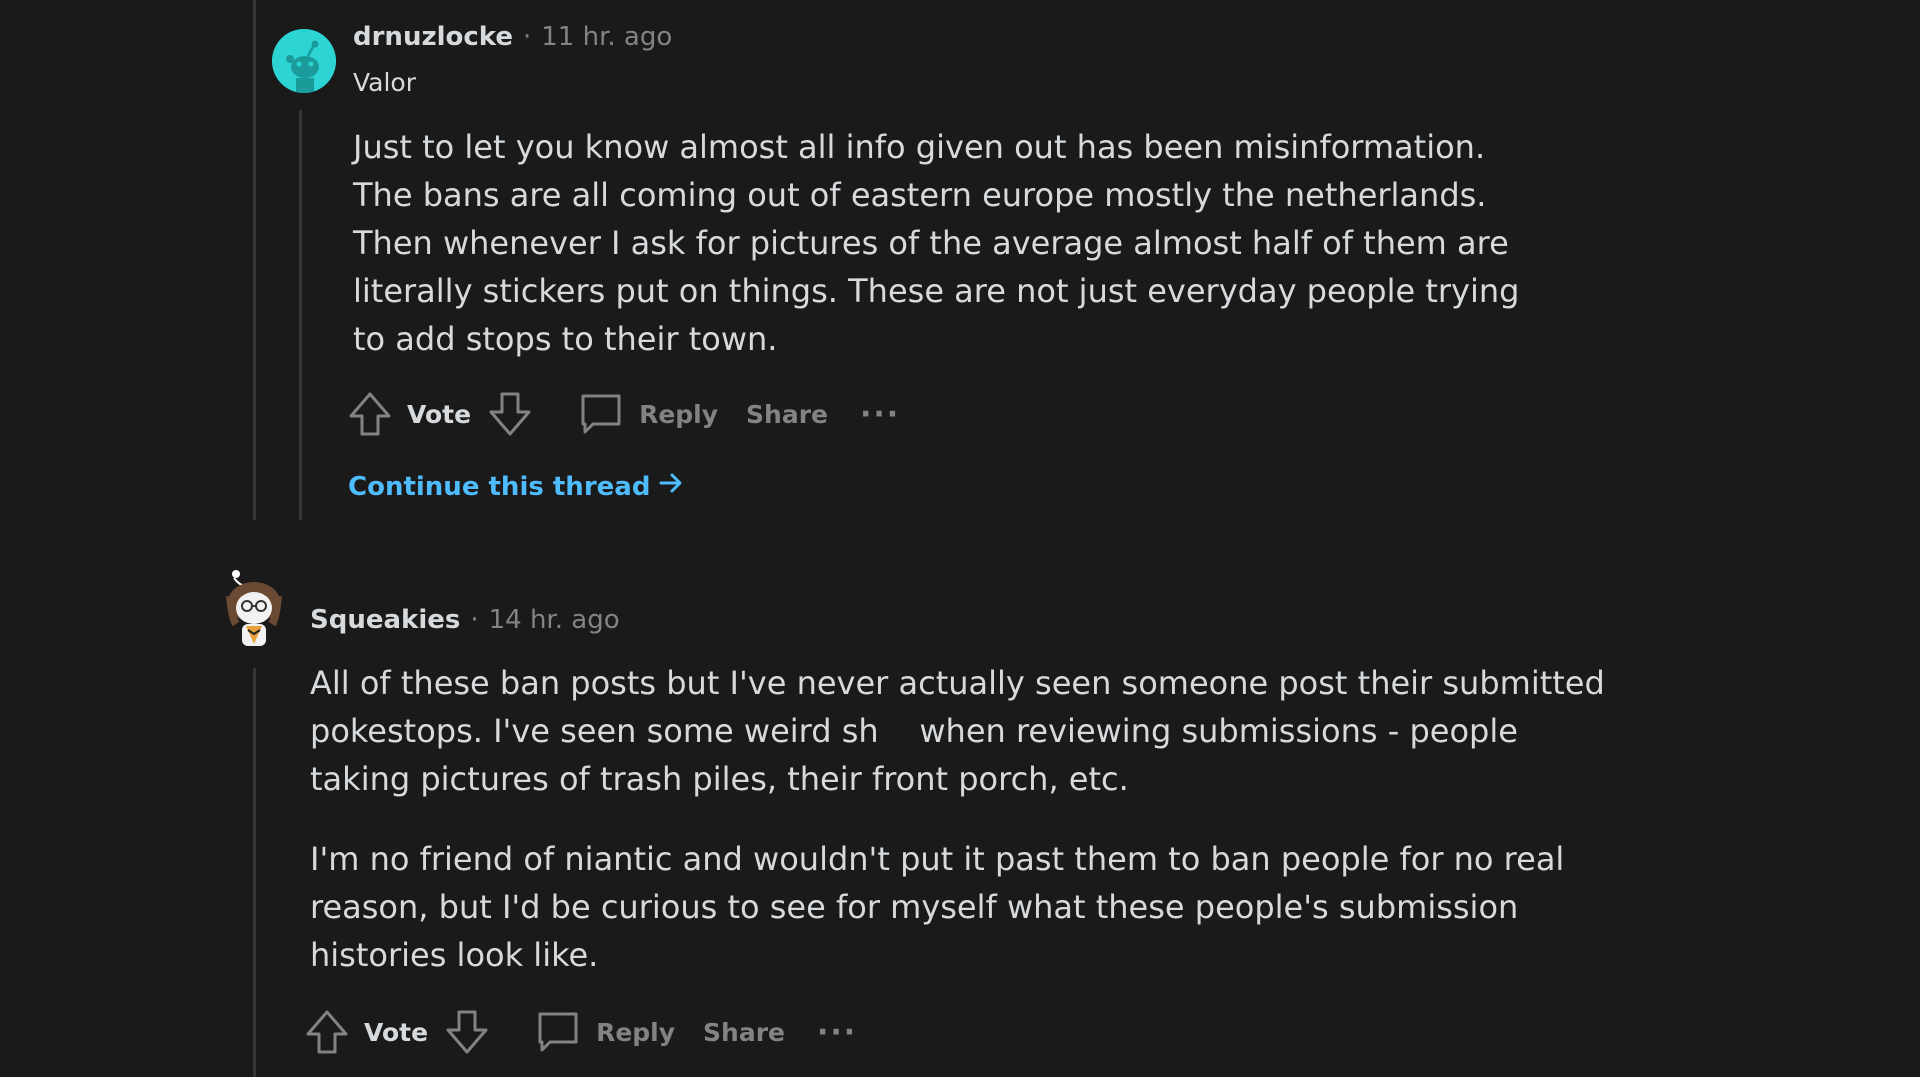 The height and width of the screenshot is (1077, 1920). What do you see at coordinates (606, 37) in the screenshot?
I see `comment-timestamp: 11 hr. ago` at bounding box center [606, 37].